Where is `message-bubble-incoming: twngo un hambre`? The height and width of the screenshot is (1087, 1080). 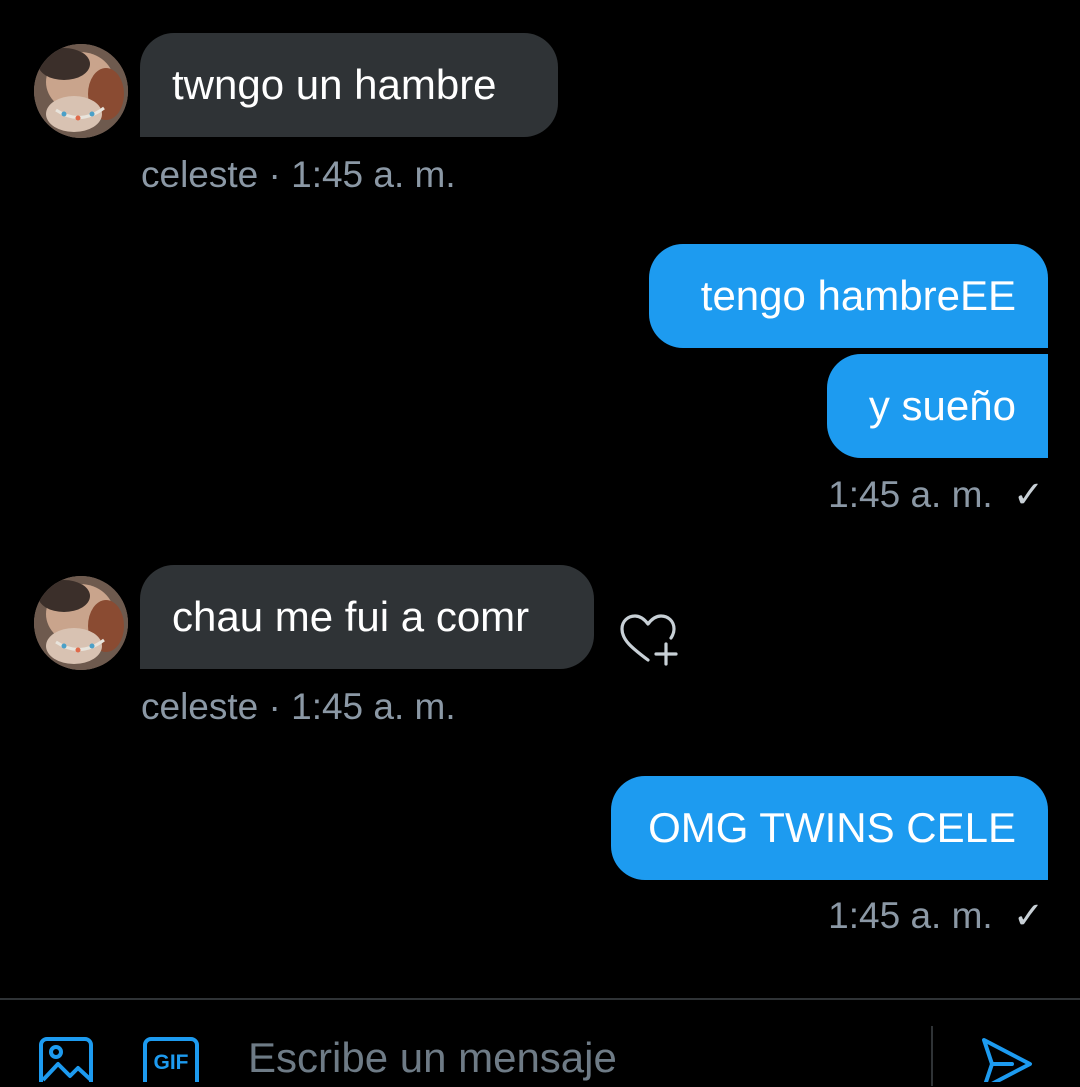
message-bubble-incoming: twngo un hambre is located at coordinates (349, 85).